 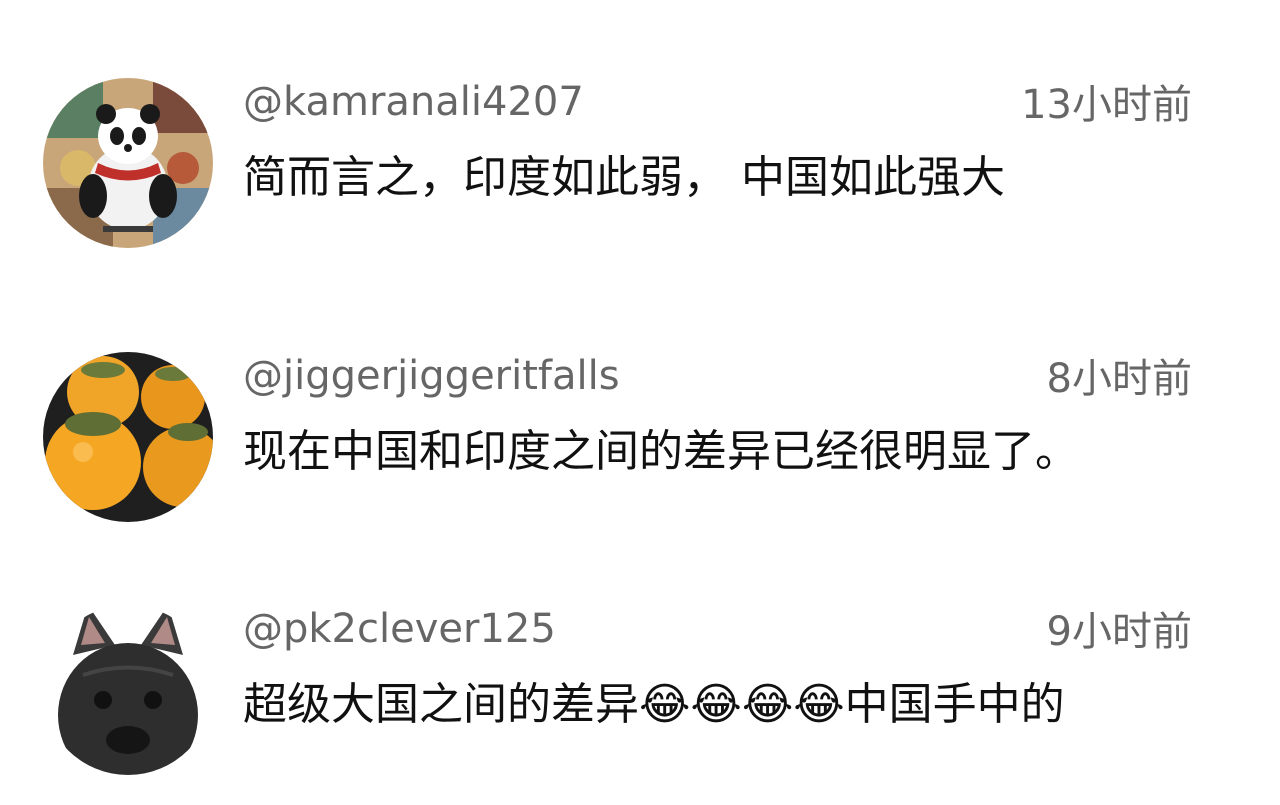 What do you see at coordinates (654, 704) in the screenshot?
I see `comment-text: 超级大国之间的差异😂😂😂😂中国手中的` at bounding box center [654, 704].